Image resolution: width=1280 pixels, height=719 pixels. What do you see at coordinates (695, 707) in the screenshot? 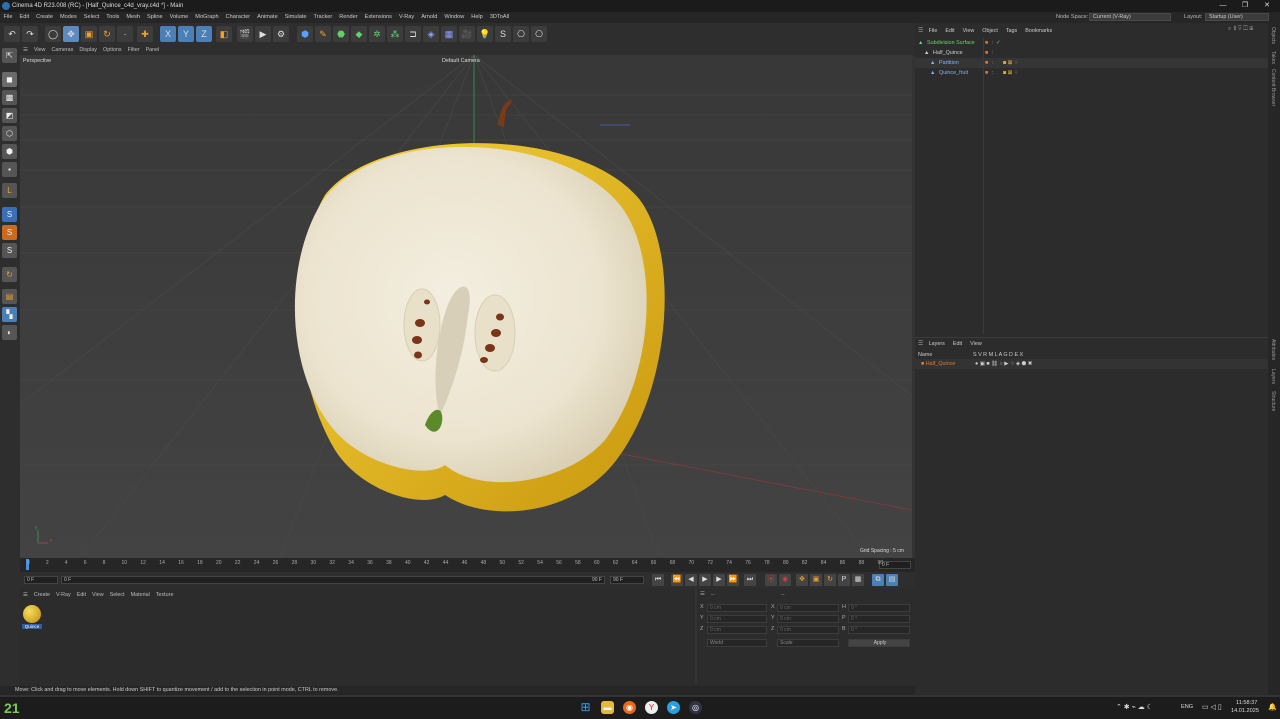
I see `cinema4d-taskbar-icon: ◎` at bounding box center [695, 707].